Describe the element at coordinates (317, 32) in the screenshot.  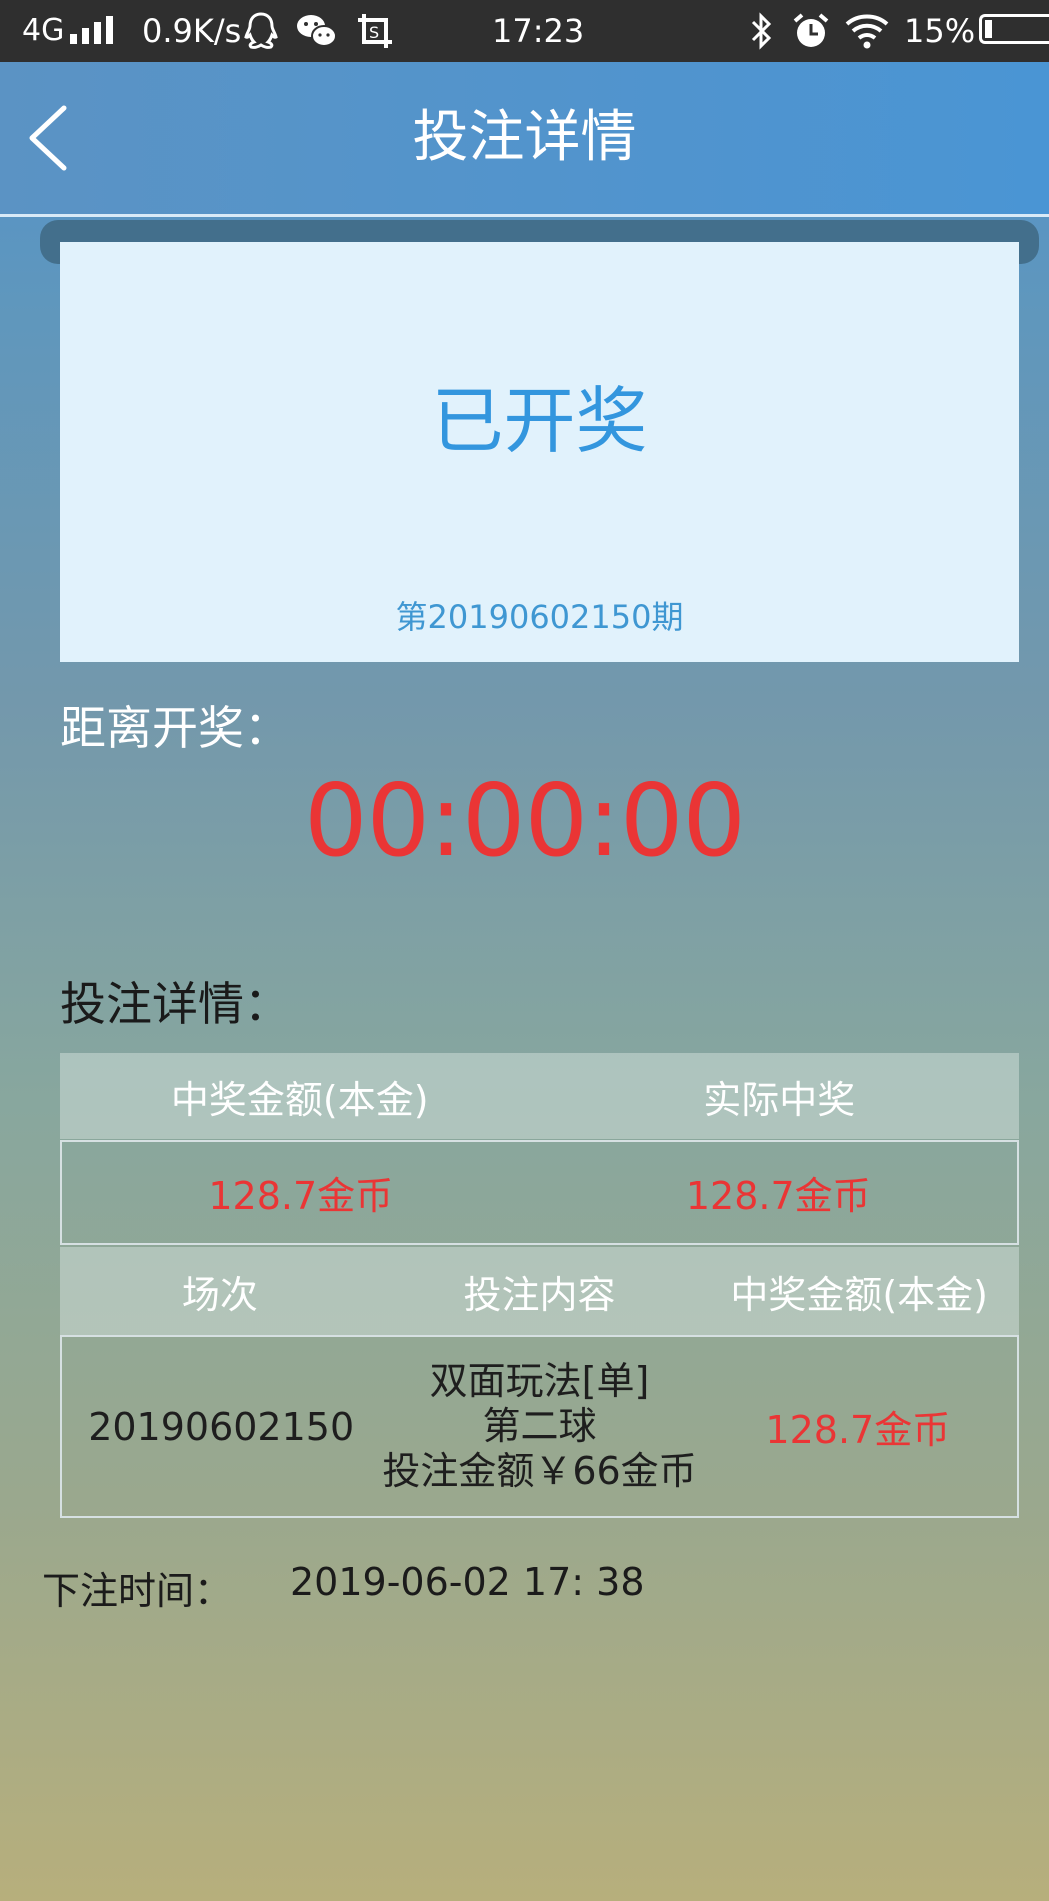
I see `wechat-icon` at that location.